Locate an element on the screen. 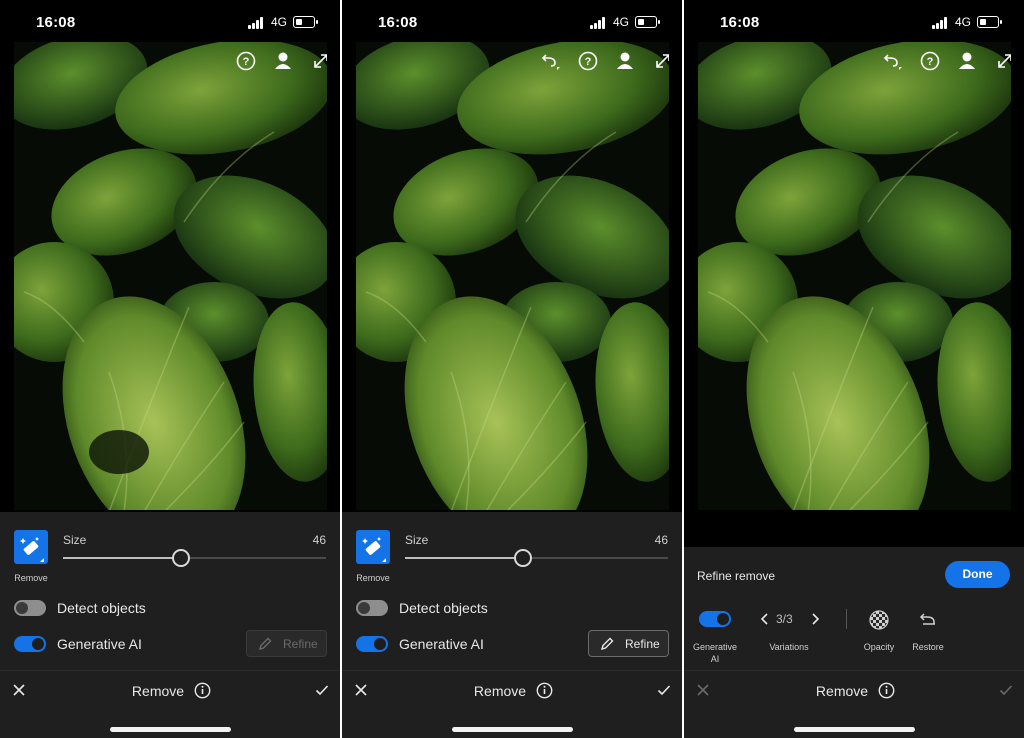 This screenshot has height=738, width=1024. generative-ai-label-1: Generative is located at coordinates (715, 647).